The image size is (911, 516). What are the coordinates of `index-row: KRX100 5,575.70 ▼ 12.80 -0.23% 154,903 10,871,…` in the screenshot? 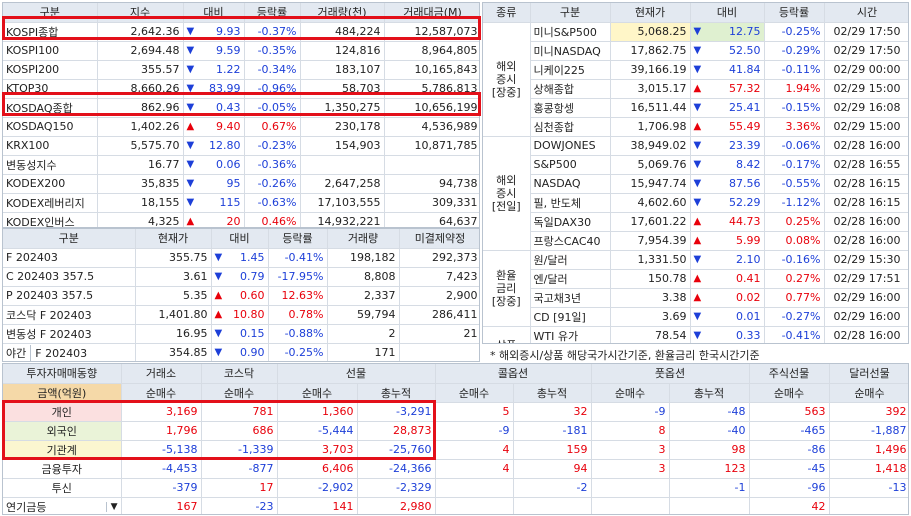 It's located at (241, 146).